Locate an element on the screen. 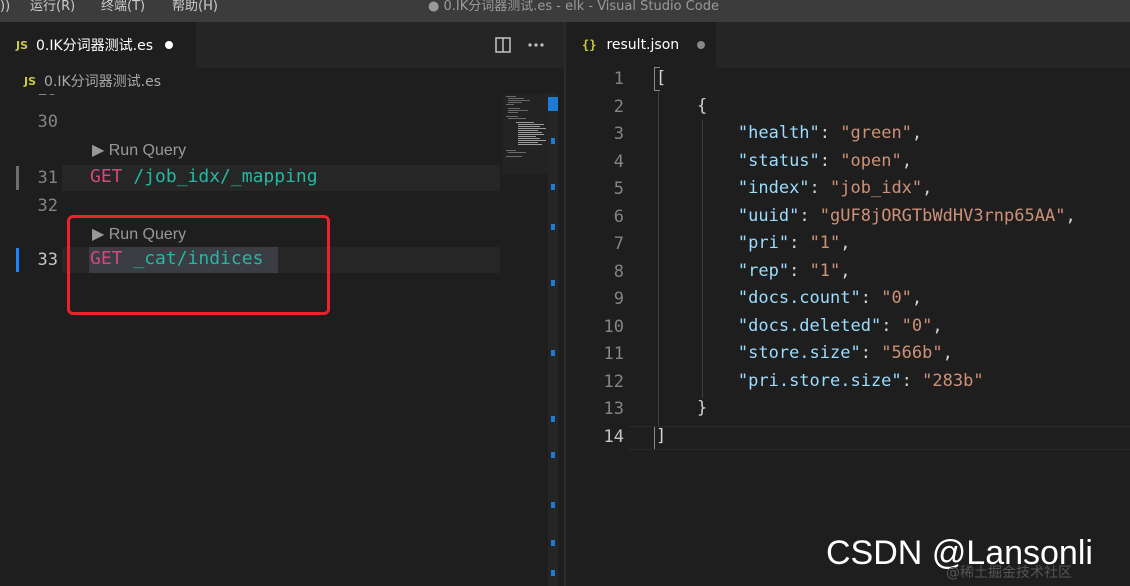 The width and height of the screenshot is (1130, 586). json-value: "green" is located at coordinates (876, 133).